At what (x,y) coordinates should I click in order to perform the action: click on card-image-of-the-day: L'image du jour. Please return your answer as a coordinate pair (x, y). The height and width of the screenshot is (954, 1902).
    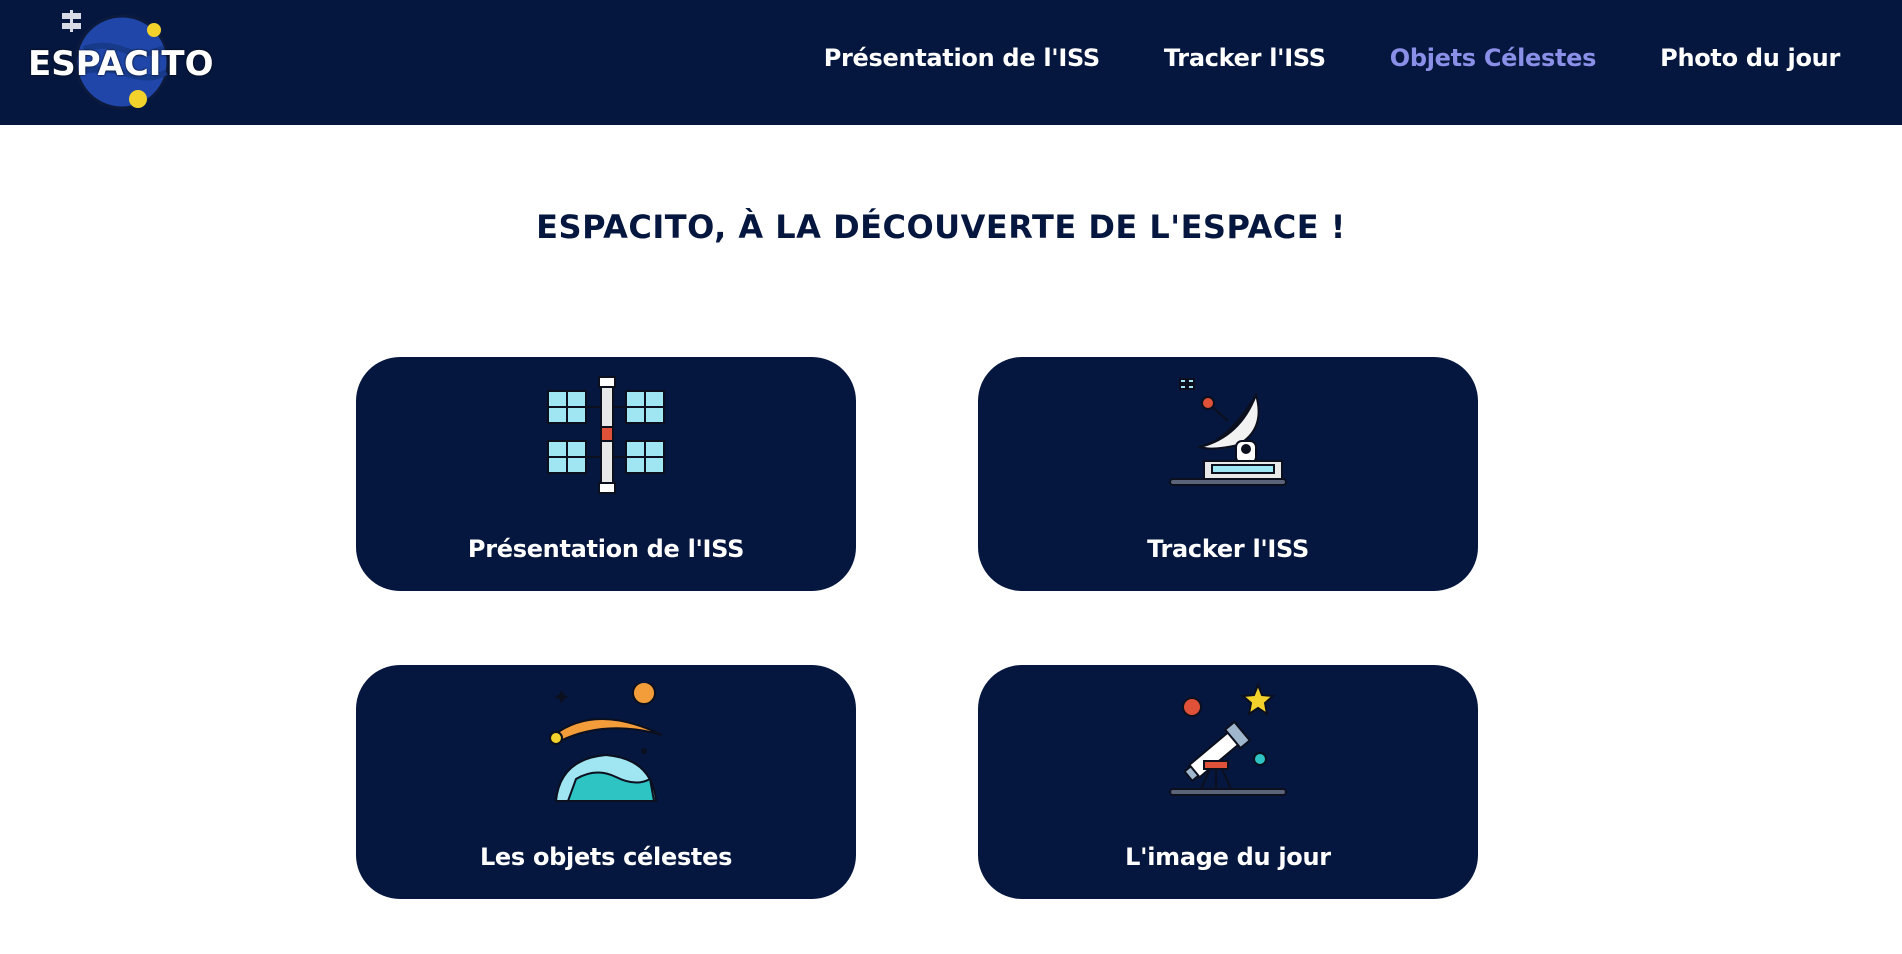
    Looking at the image, I should click on (1228, 782).